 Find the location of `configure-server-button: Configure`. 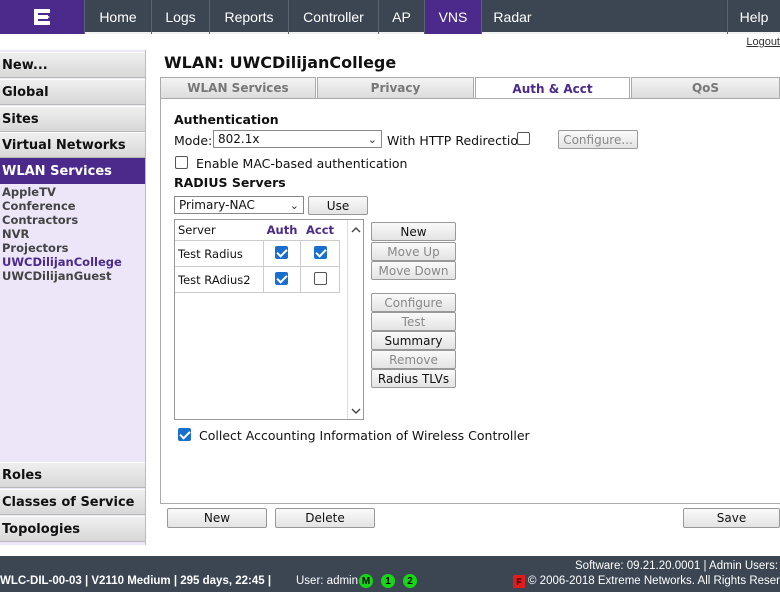

configure-server-button: Configure is located at coordinates (413, 302).